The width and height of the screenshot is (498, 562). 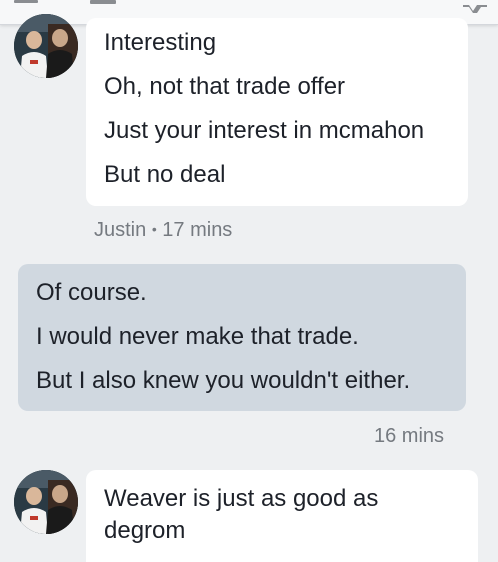 I want to click on message-text: But I also knew you wouldn't either., so click(x=223, y=380).